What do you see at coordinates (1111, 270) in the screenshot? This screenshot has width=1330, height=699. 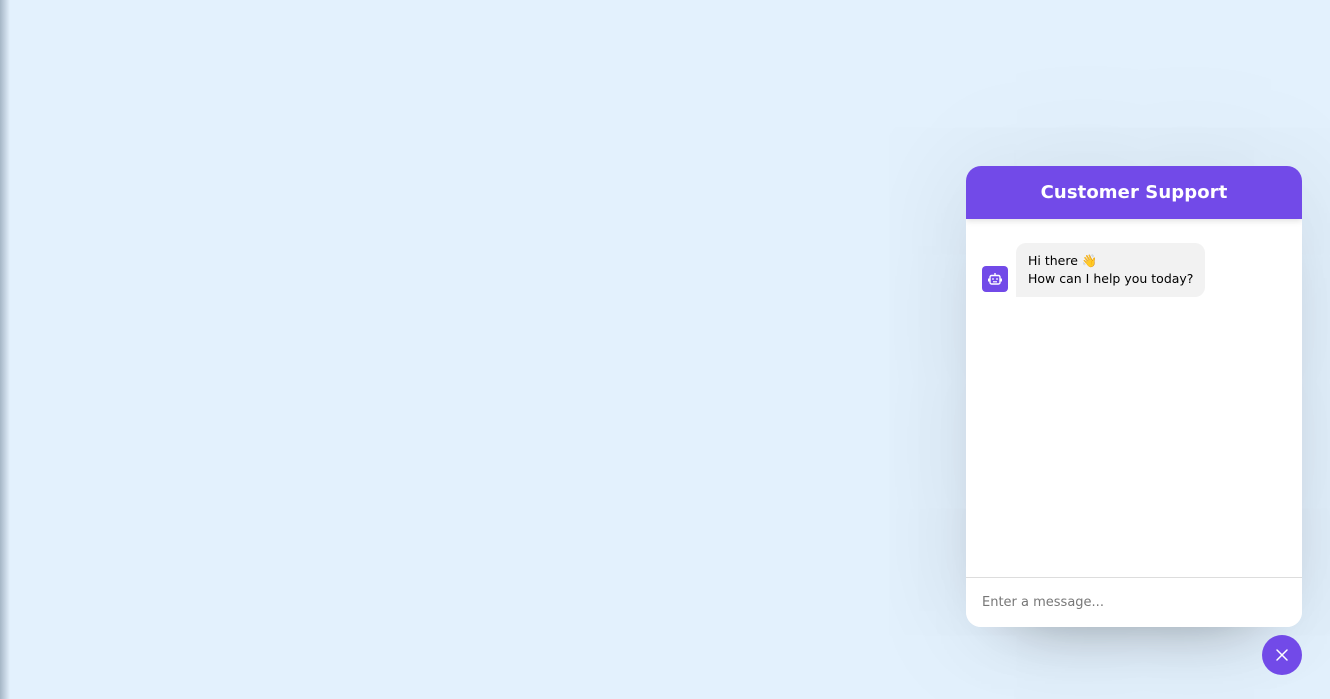 I see `message-bubble: Hi there 👋 How can I help you today?` at bounding box center [1111, 270].